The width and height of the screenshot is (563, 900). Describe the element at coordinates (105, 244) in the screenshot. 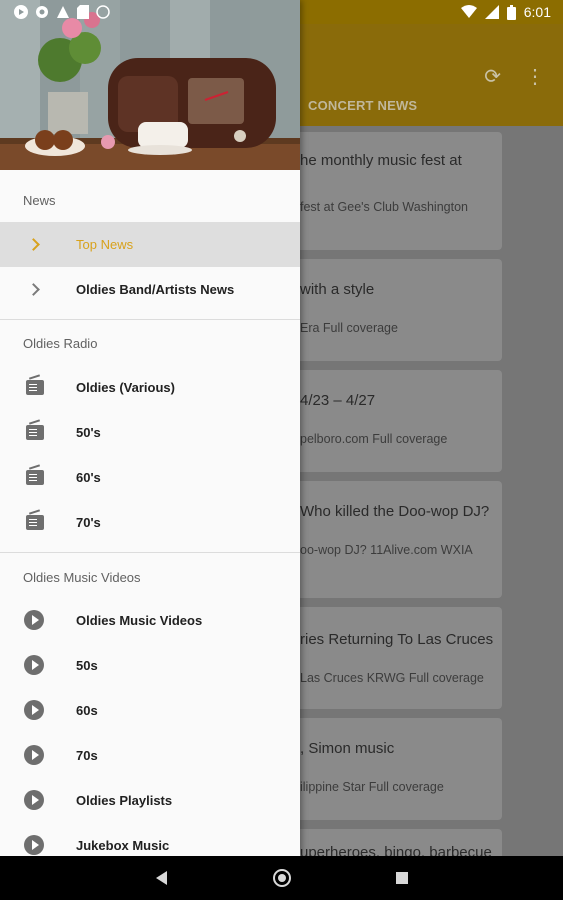

I see `drawer-item-label: Top News` at that location.